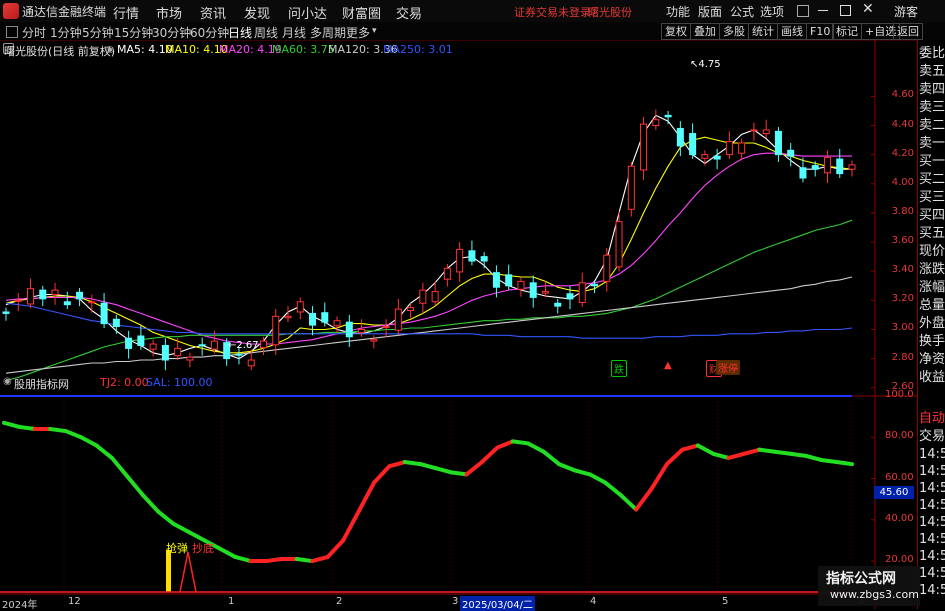  Describe the element at coordinates (820, 31) in the screenshot. I see `f10-button: F10` at that location.